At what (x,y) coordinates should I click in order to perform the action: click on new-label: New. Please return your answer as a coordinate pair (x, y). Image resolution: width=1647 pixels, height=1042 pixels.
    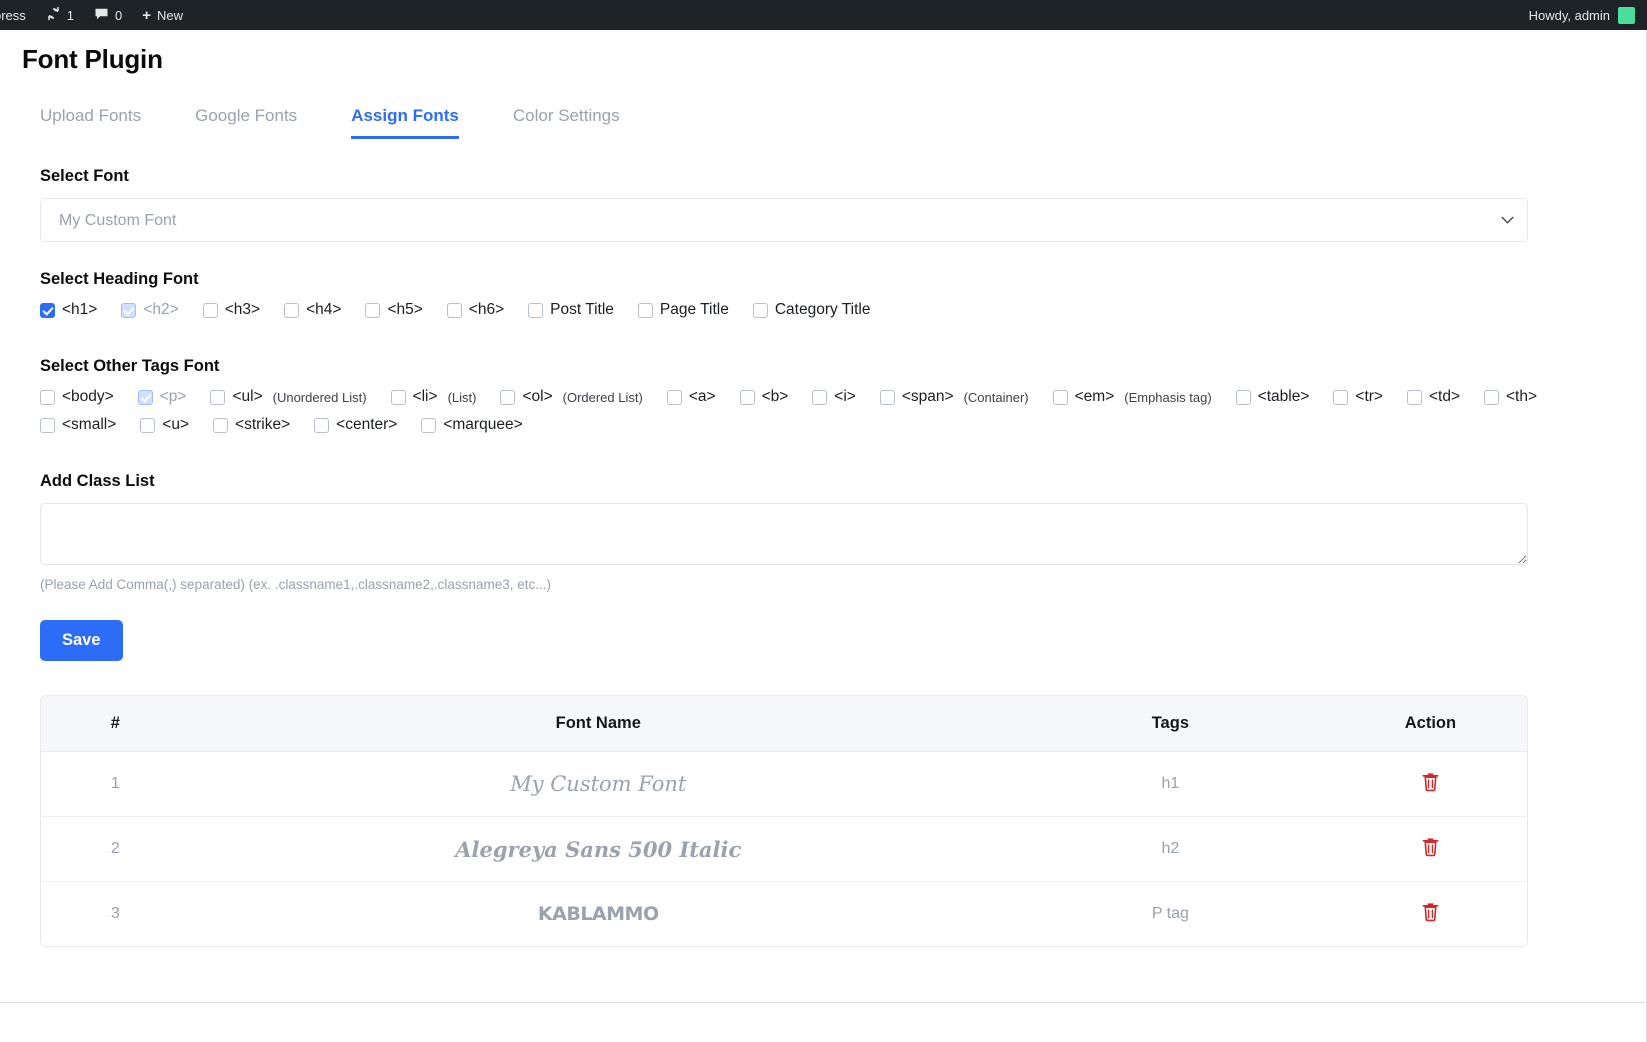
    Looking at the image, I should click on (170, 15).